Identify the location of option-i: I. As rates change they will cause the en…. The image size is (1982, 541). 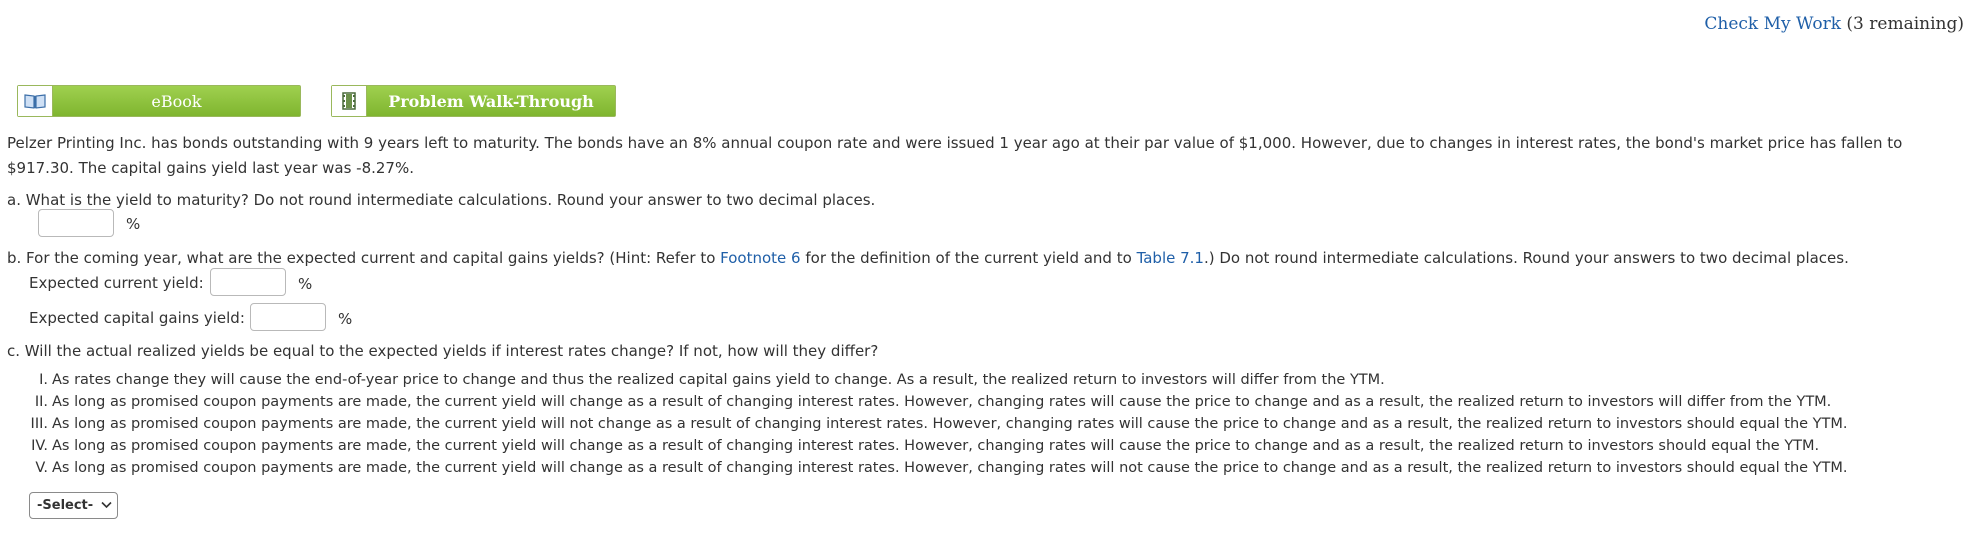
(703, 380).